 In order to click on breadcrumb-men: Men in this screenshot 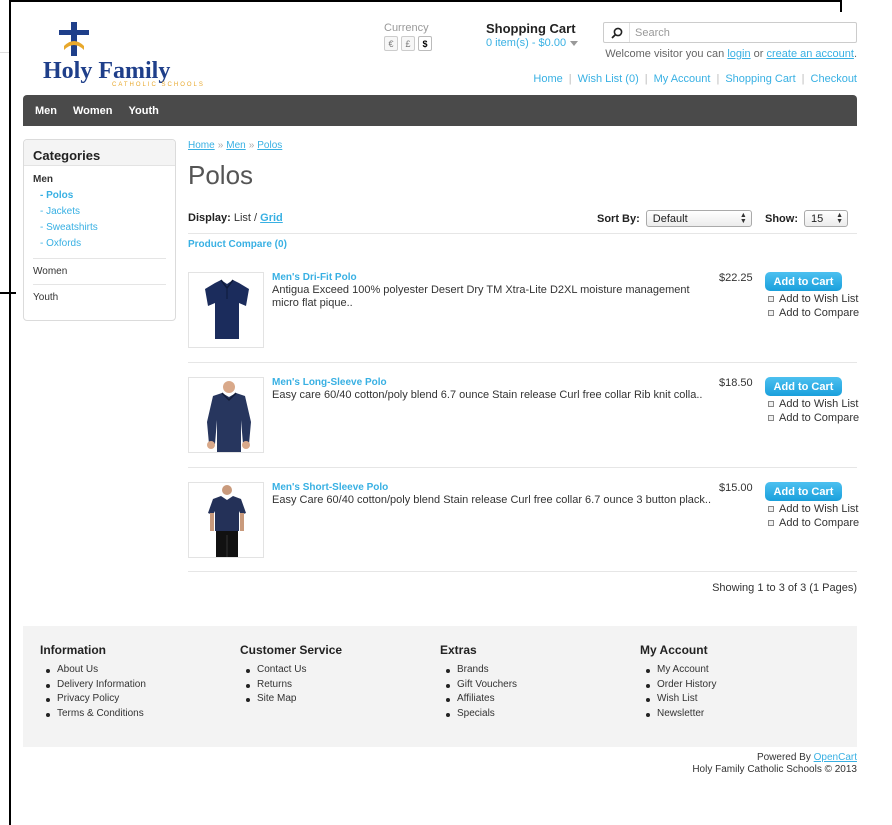, I will do `click(235, 145)`.